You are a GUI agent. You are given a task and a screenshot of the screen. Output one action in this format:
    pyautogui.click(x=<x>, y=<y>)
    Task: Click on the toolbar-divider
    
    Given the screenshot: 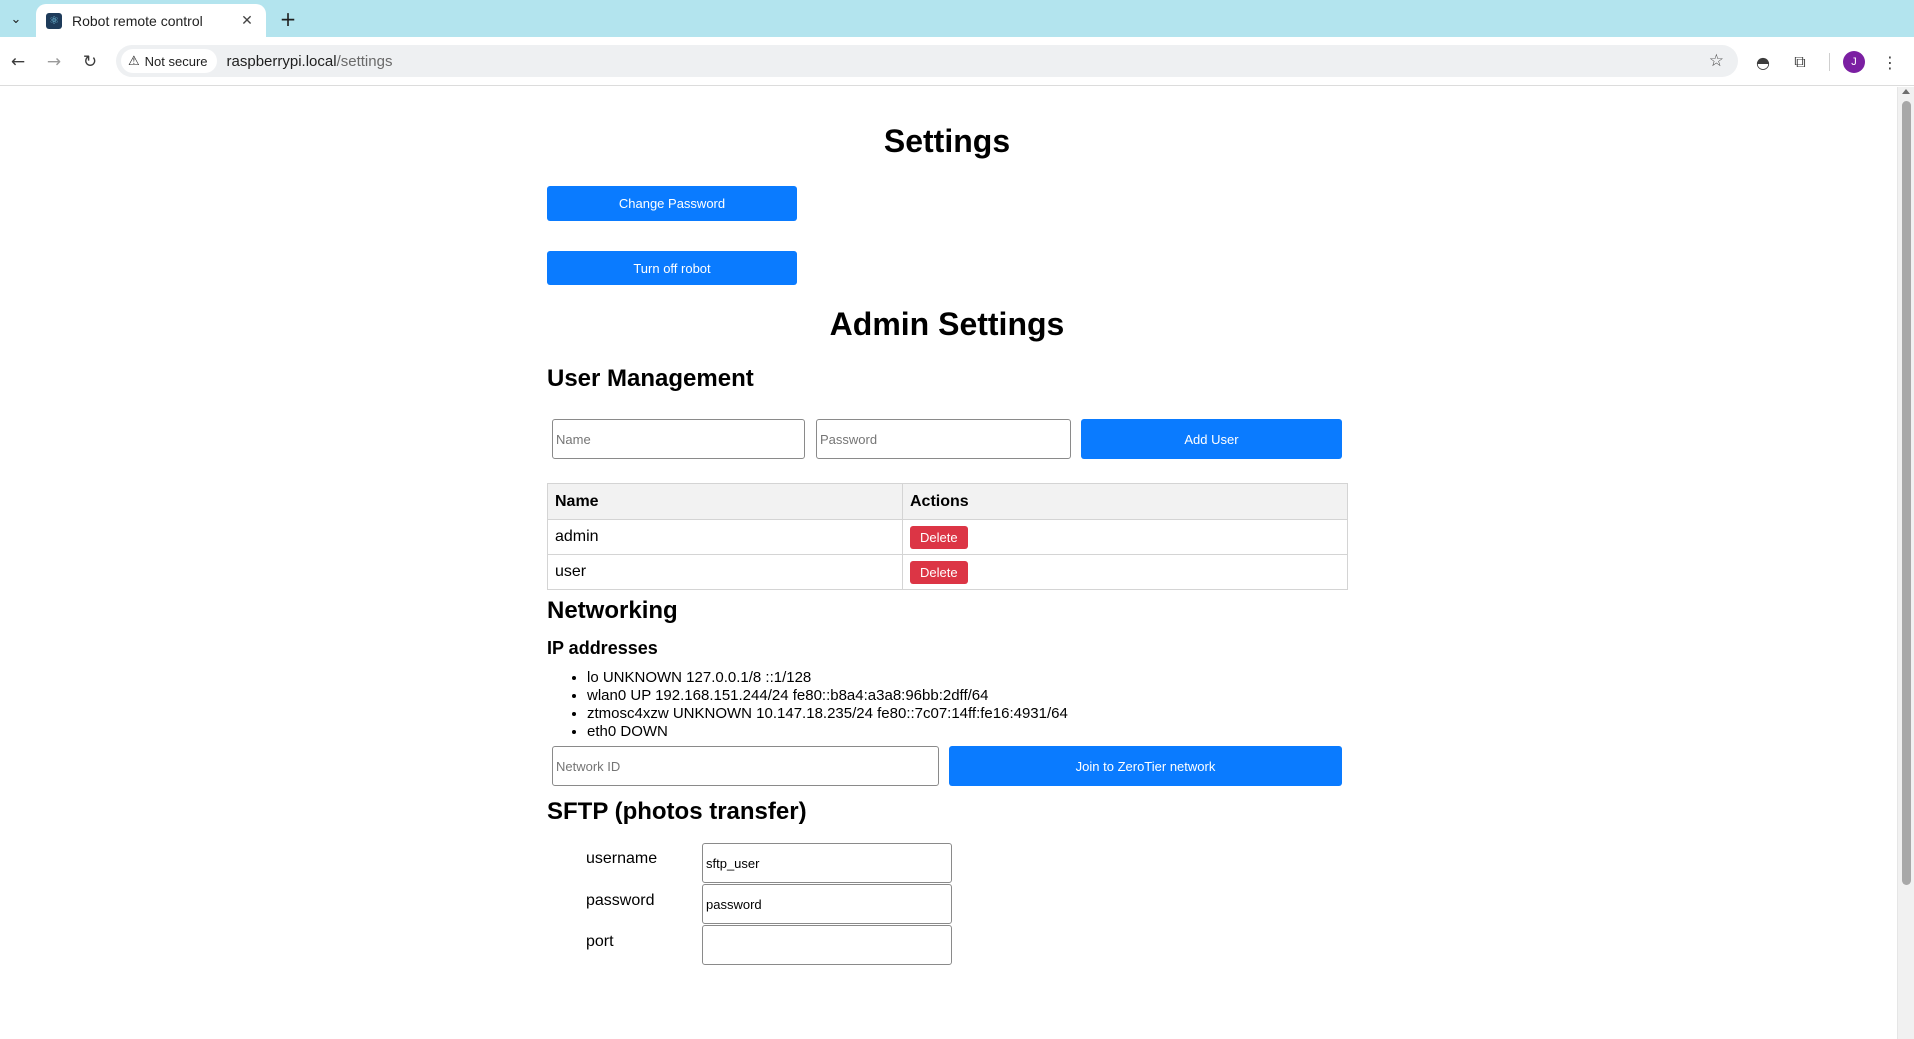 What is the action you would take?
    pyautogui.click(x=1829, y=62)
    